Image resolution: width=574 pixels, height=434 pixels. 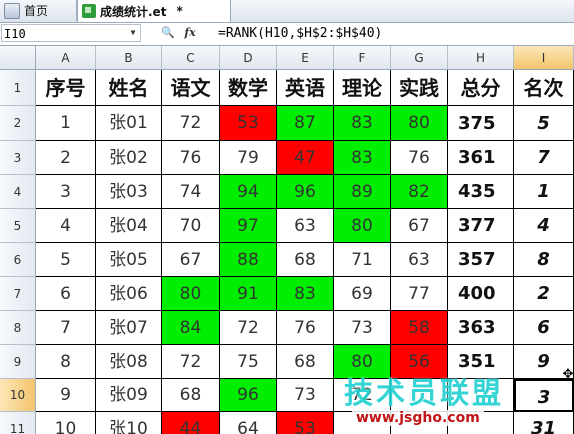 I want to click on cell-name: 张08, so click(x=129, y=362).